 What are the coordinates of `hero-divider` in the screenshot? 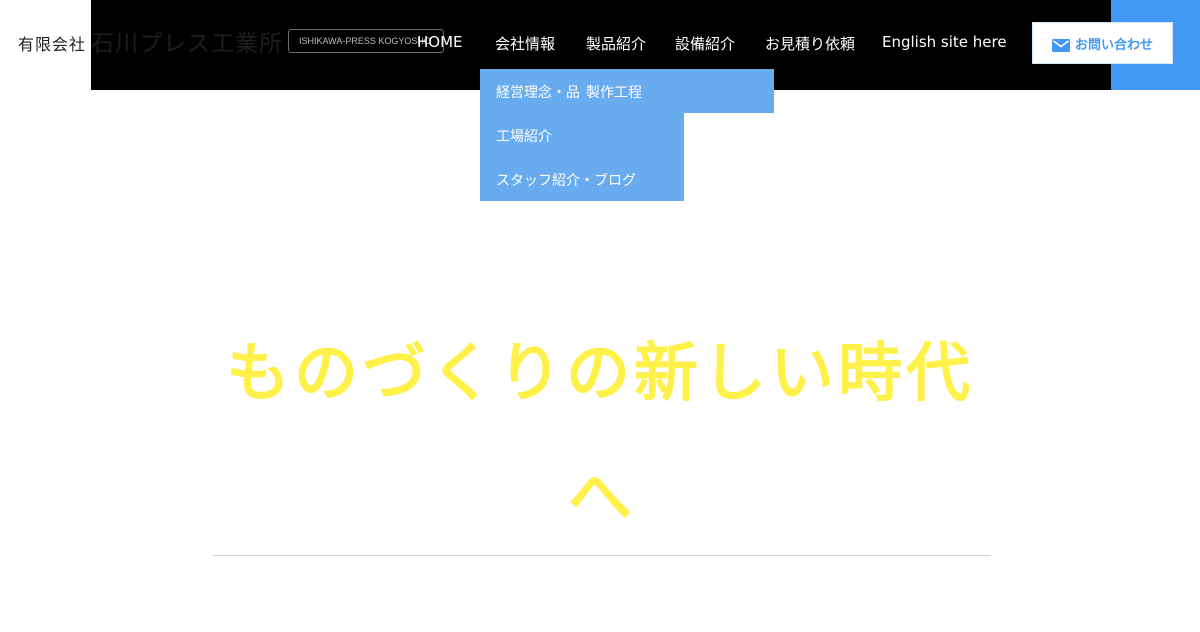 It's located at (601, 555).